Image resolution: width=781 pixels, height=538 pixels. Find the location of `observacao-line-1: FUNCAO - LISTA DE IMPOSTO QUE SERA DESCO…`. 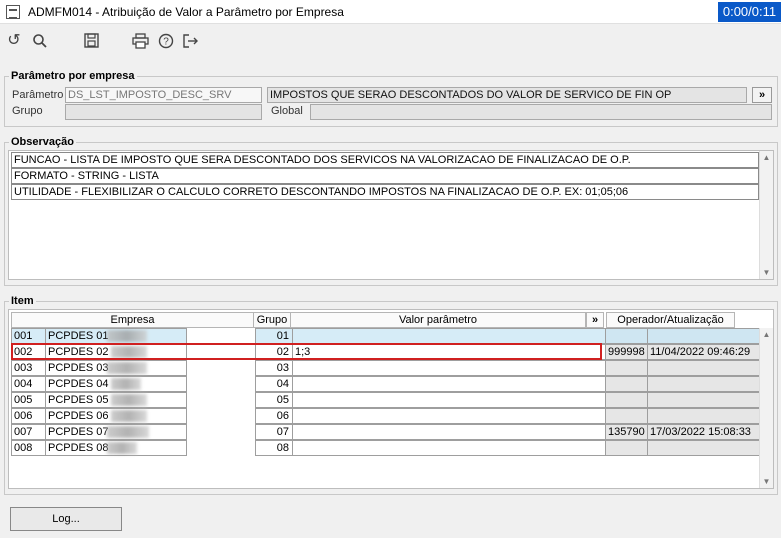

observacao-line-1: FUNCAO - LISTA DE IMPOSTO QUE SERA DESCO… is located at coordinates (385, 160).